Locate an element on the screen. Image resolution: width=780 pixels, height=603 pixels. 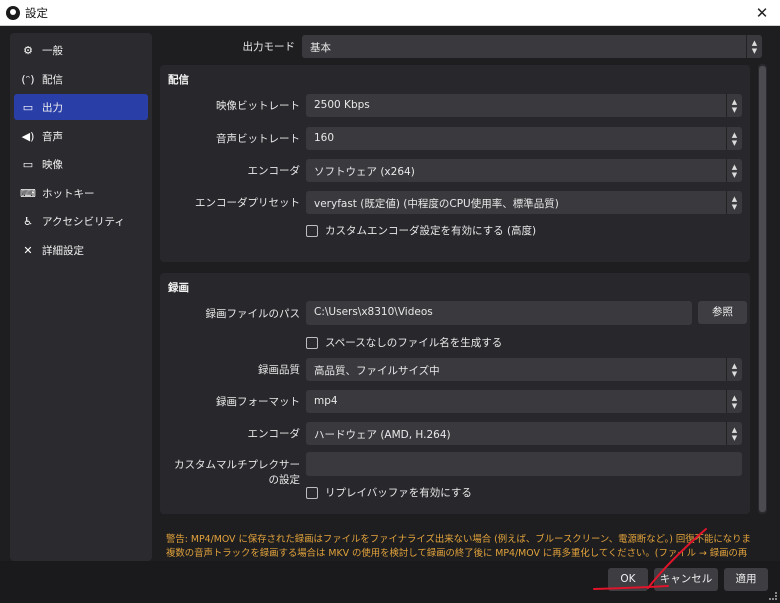
sidebar-item-advanced: ✕ 詳細設定 is located at coordinates (81, 250).